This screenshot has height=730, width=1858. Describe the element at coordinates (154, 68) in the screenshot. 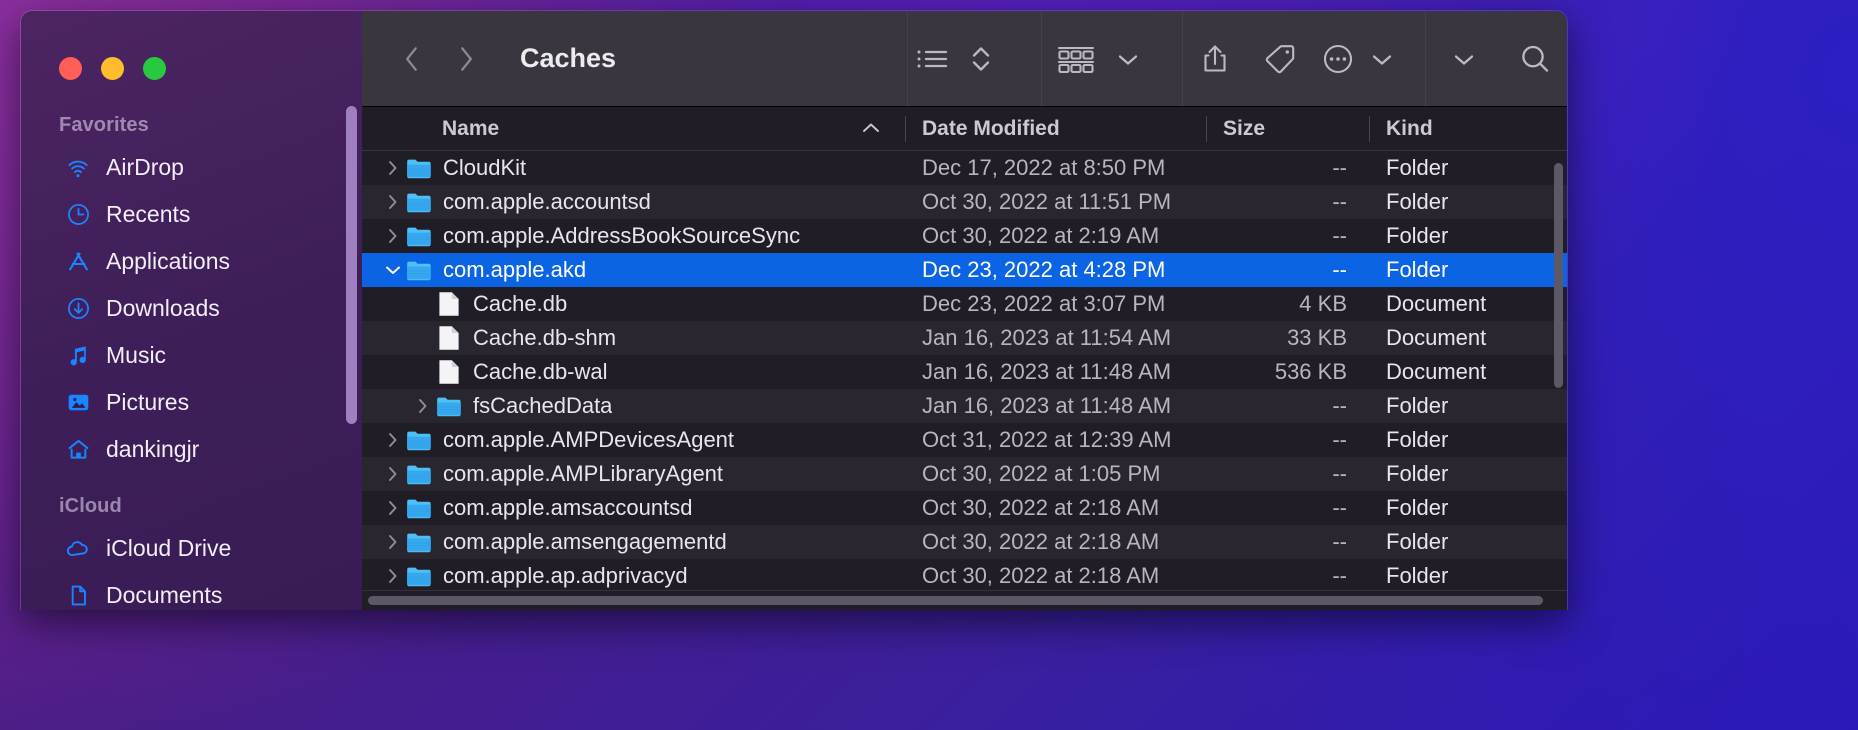

I see `zoom-button` at that location.